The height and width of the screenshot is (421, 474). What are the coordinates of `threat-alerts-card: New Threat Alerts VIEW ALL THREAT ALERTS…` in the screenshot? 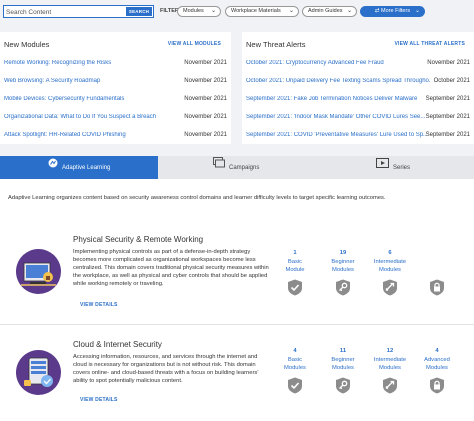 It's located at (358, 88).